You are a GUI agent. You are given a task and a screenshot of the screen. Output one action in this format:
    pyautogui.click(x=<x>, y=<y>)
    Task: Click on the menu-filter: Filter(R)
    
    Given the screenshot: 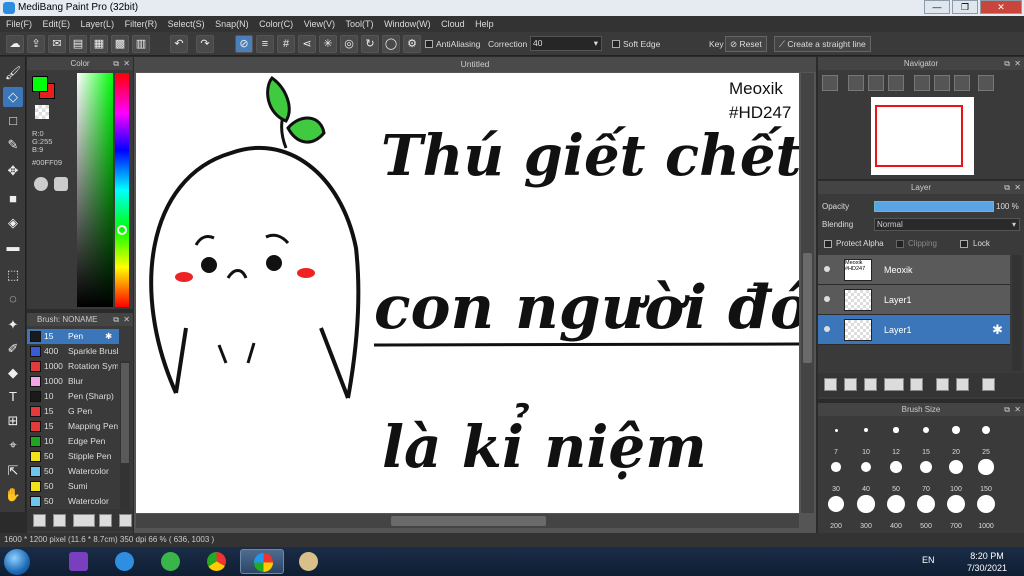 What is the action you would take?
    pyautogui.click(x=141, y=24)
    